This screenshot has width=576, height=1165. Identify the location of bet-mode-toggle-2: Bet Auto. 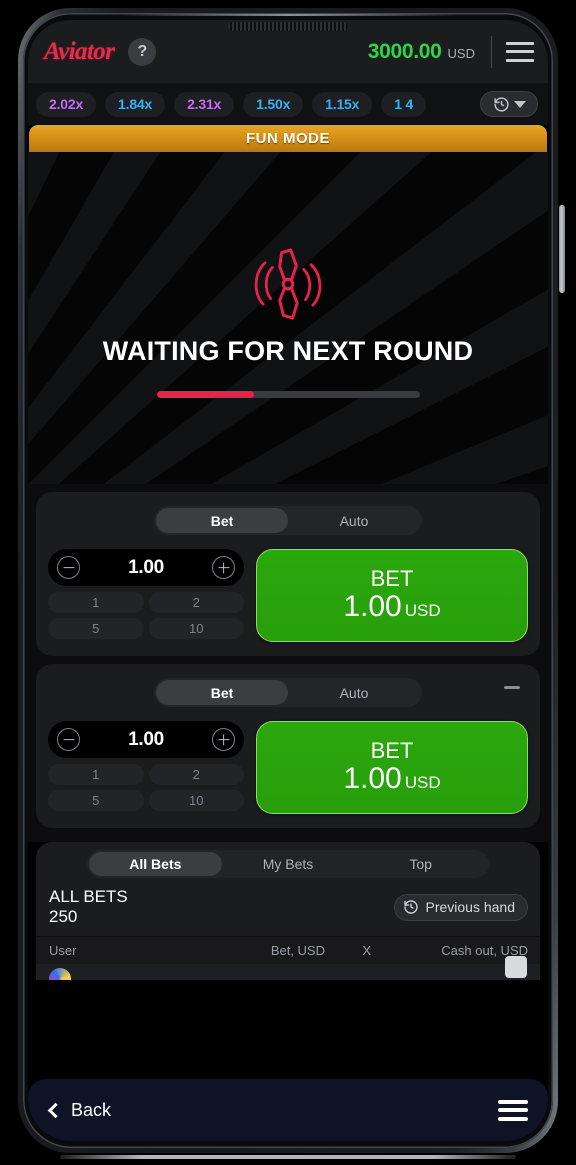
(288, 692).